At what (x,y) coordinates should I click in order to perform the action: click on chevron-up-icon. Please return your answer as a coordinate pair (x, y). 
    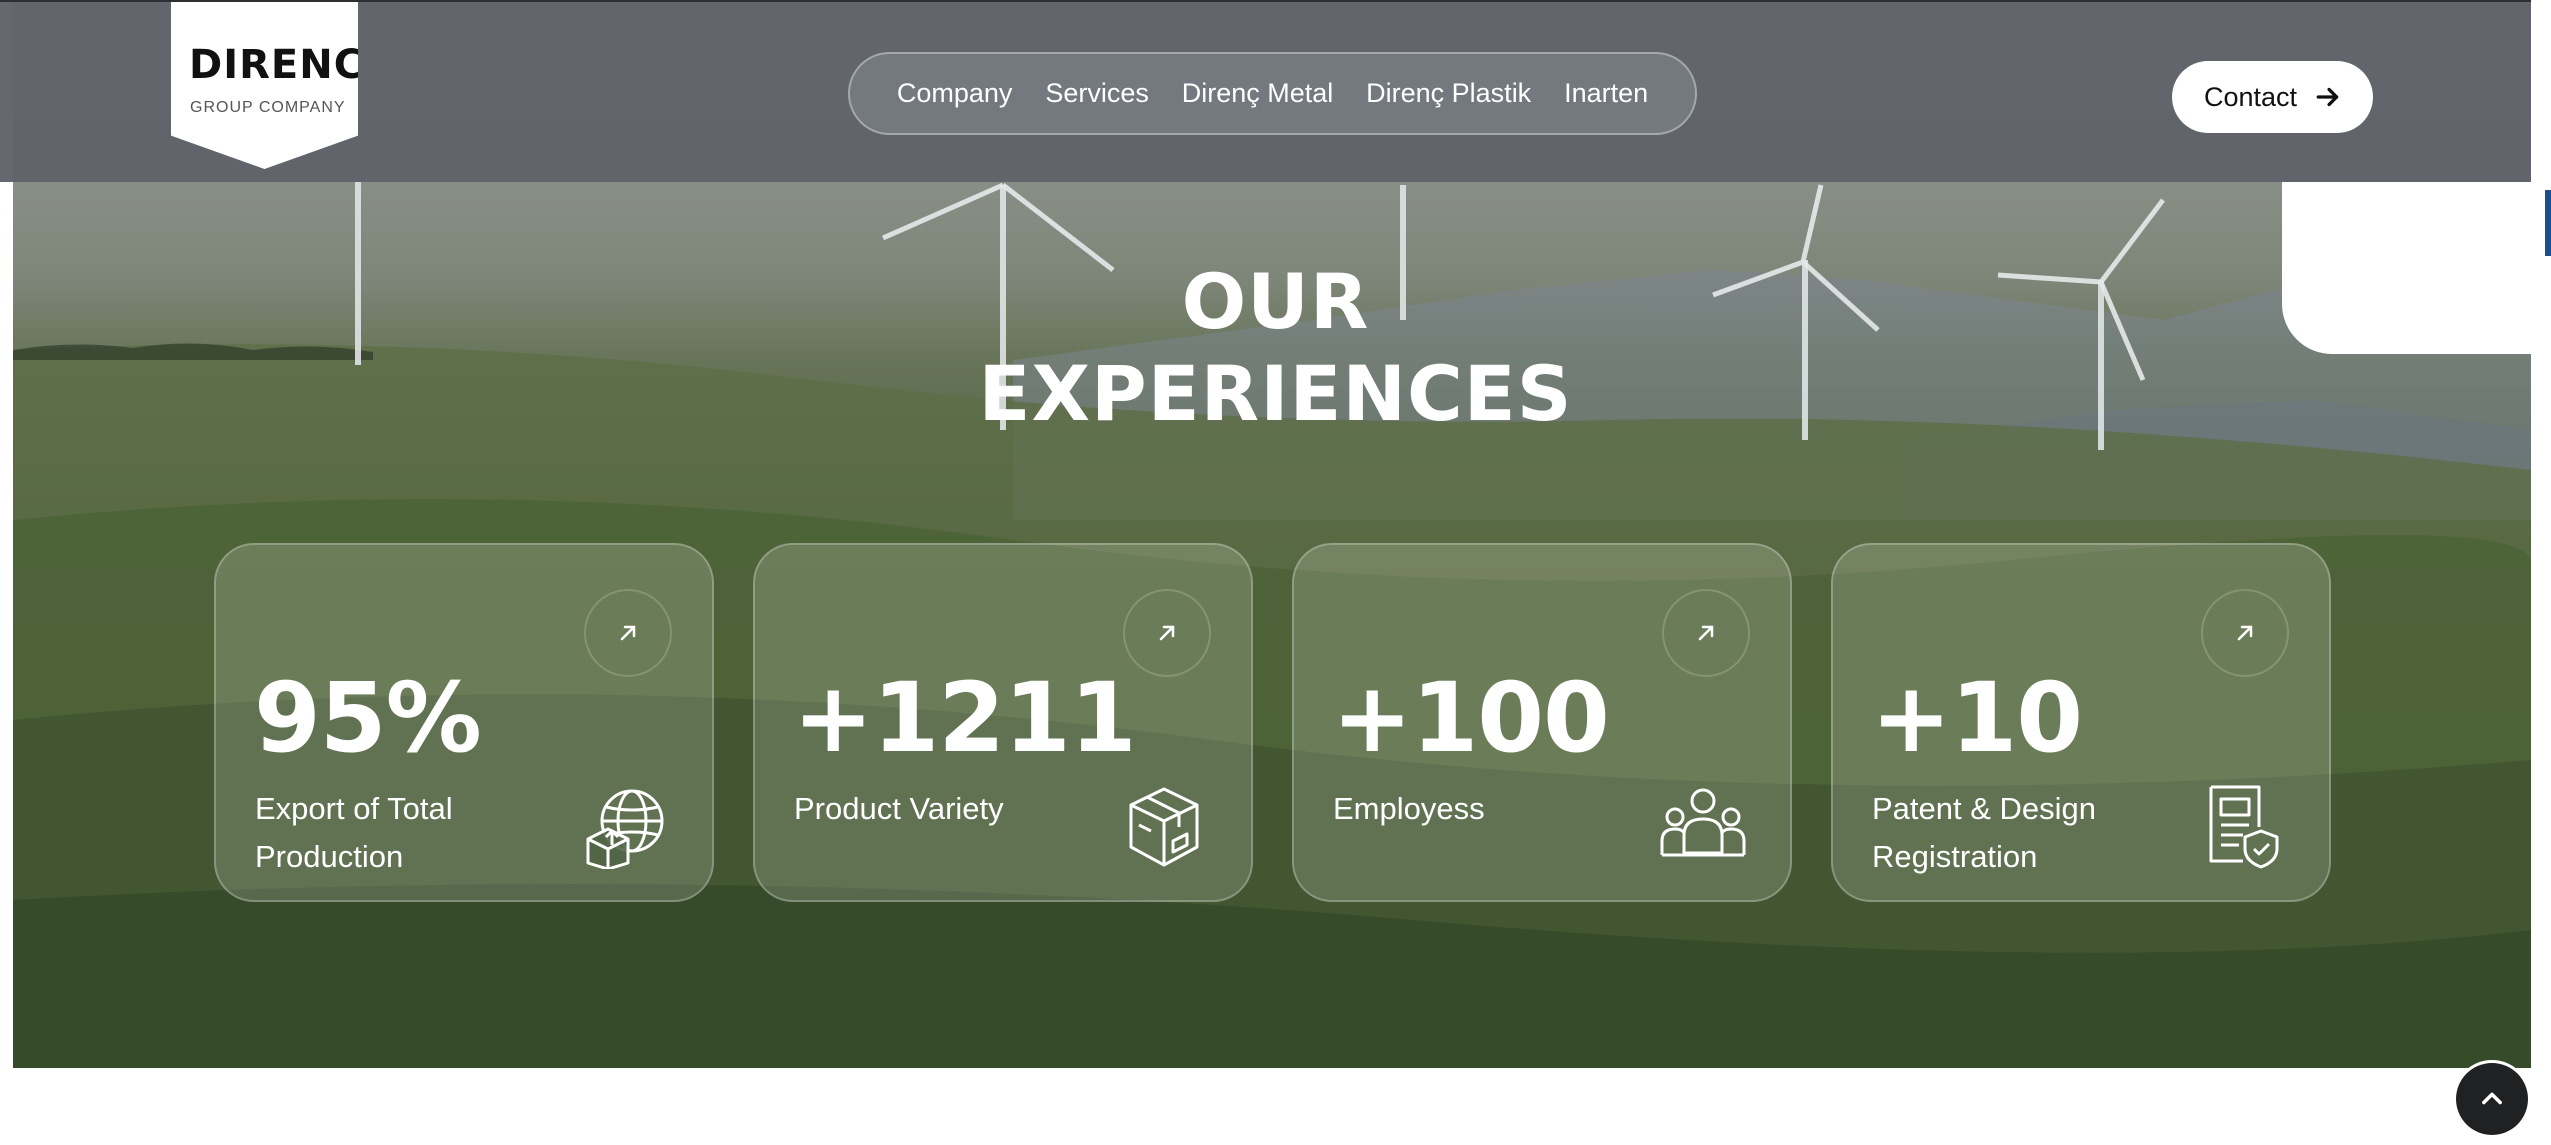
    Looking at the image, I should click on (2492, 1098).